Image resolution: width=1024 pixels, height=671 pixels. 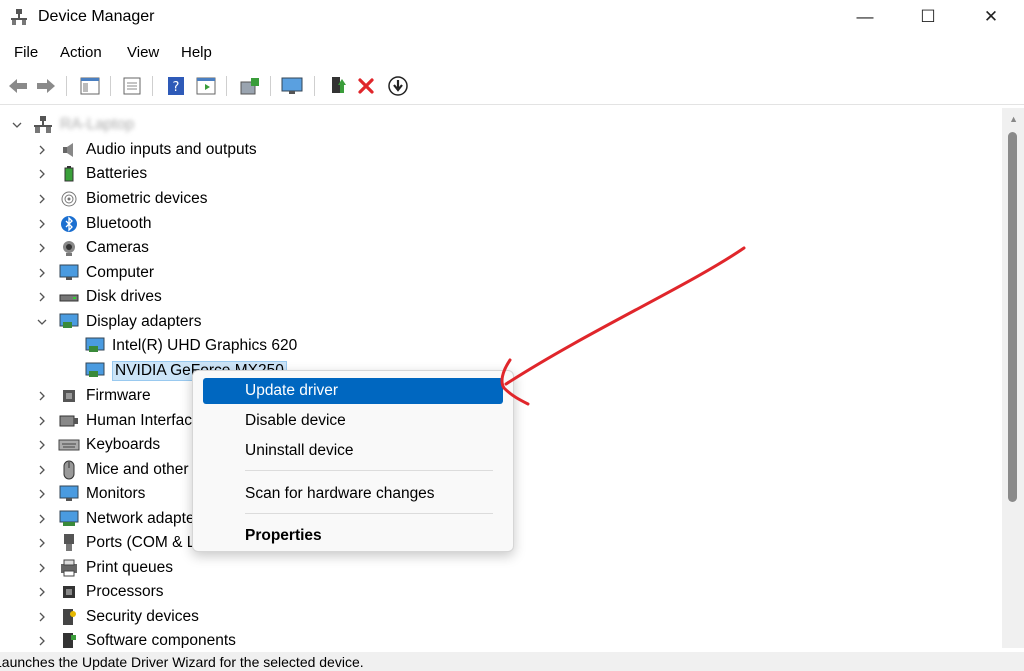 What do you see at coordinates (366, 86) in the screenshot?
I see `uninstall-x-icon` at bounding box center [366, 86].